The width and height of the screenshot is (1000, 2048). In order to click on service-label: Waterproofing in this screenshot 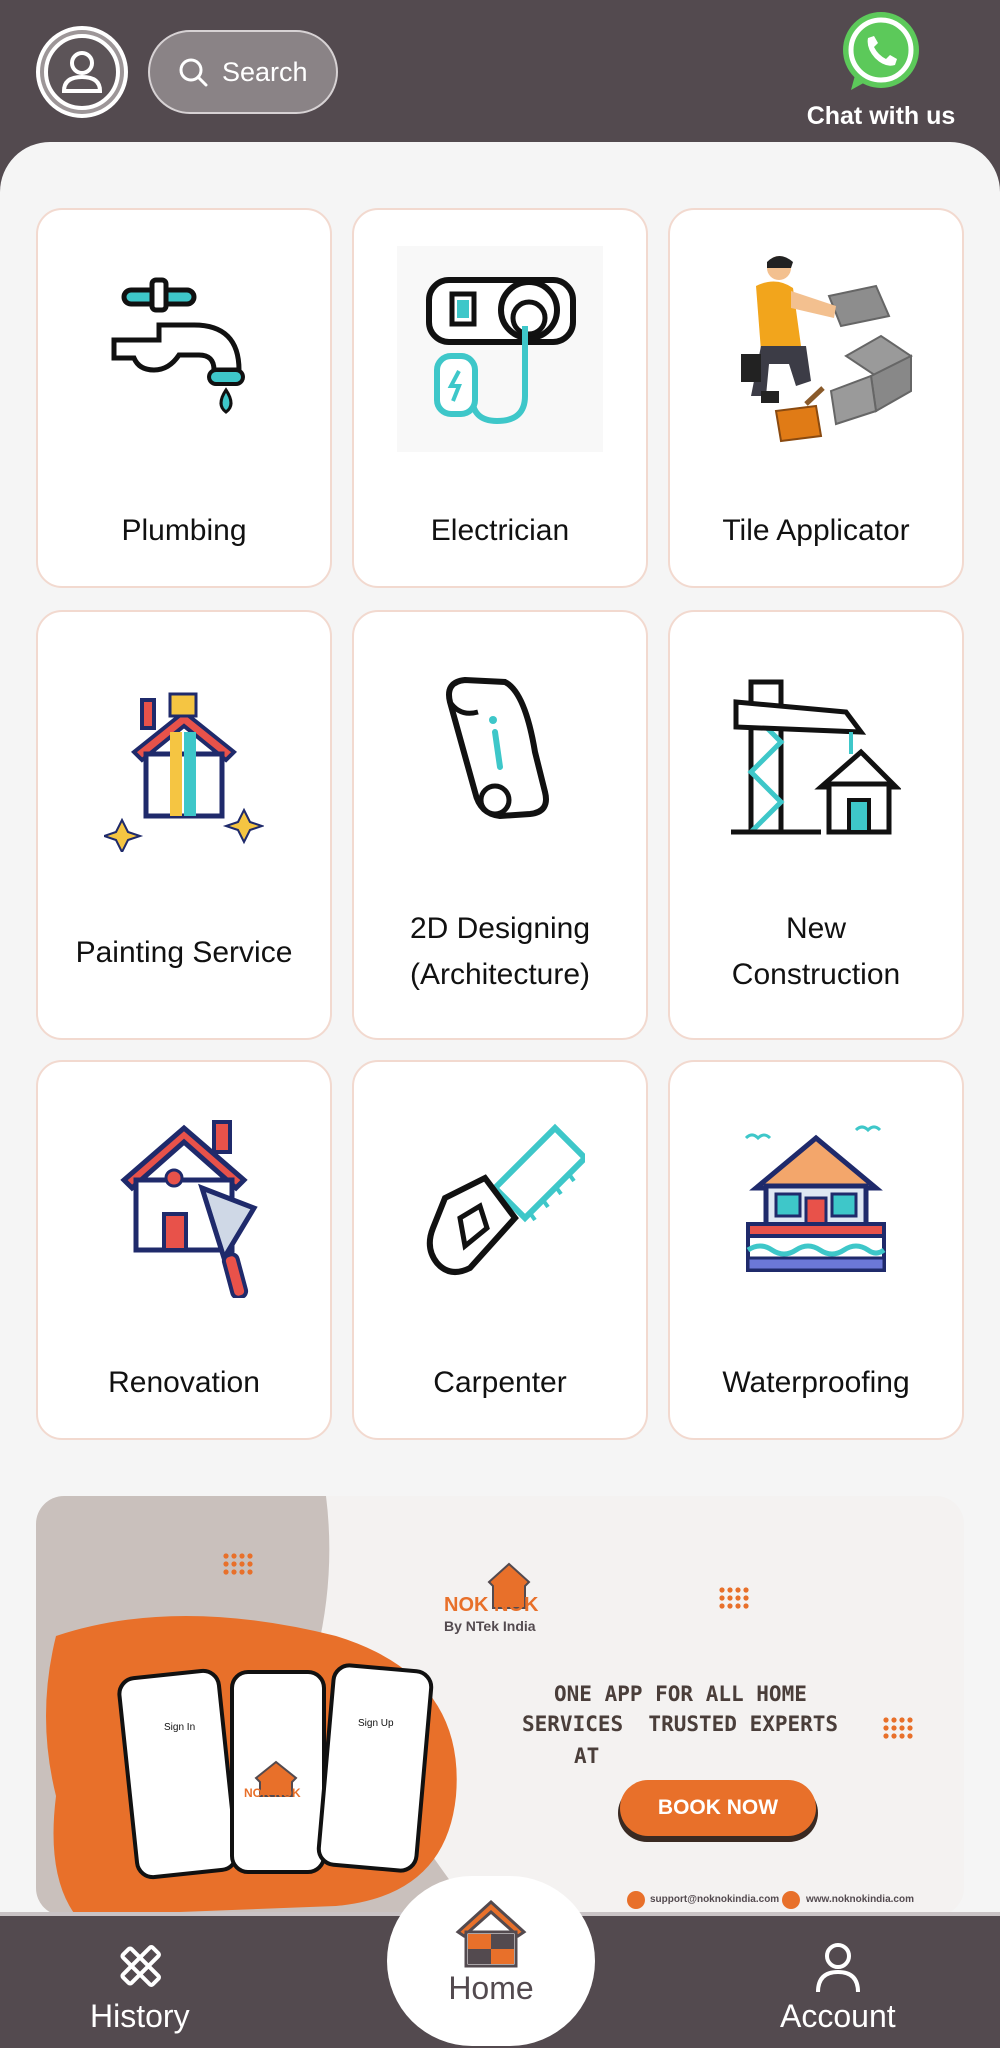, I will do `click(816, 1382)`.